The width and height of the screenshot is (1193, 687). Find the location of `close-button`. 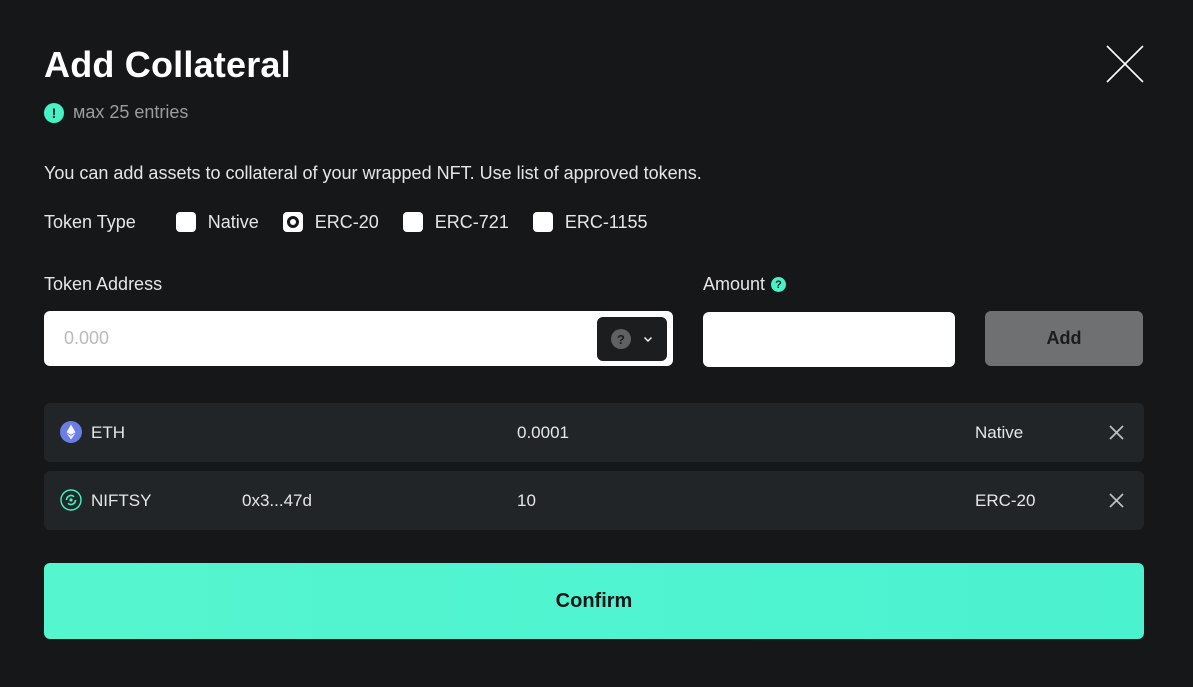

close-button is located at coordinates (1125, 64).